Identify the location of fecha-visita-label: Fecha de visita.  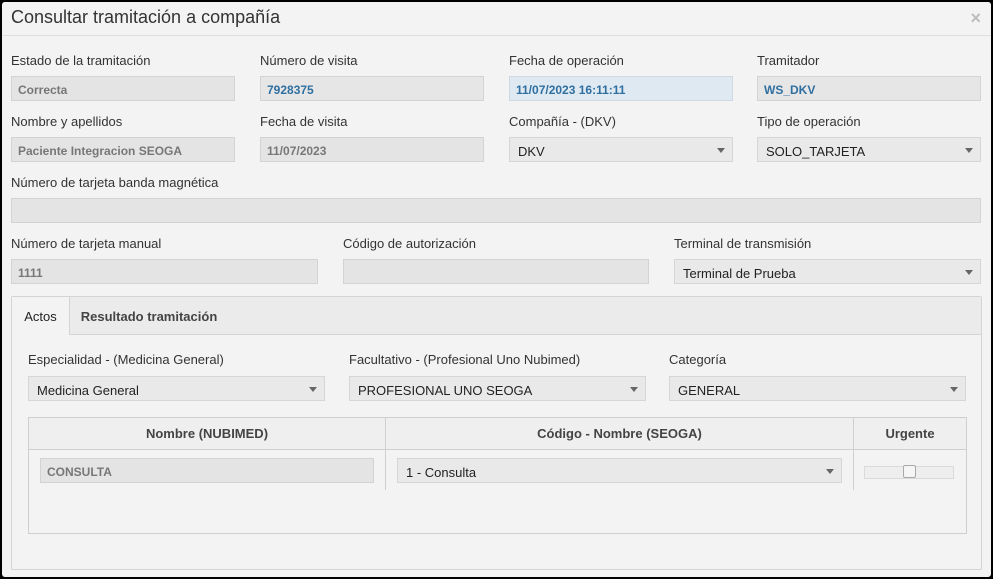
(304, 121).